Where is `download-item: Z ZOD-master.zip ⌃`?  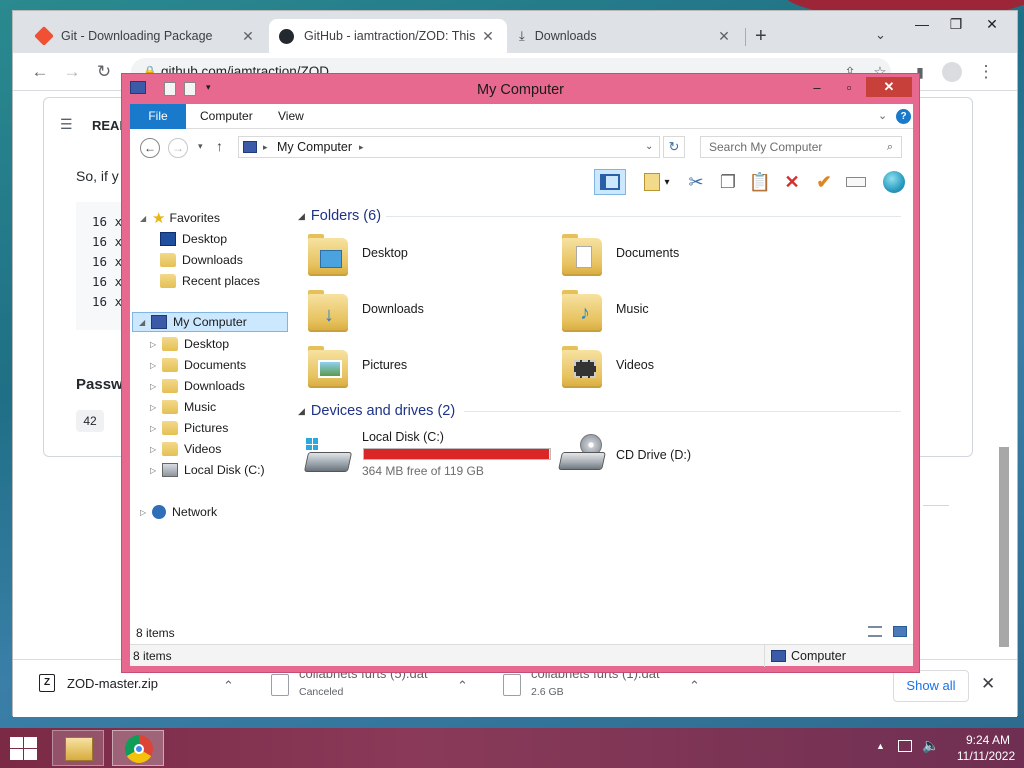 download-item: Z ZOD-master.zip ⌃ is located at coordinates (141, 690).